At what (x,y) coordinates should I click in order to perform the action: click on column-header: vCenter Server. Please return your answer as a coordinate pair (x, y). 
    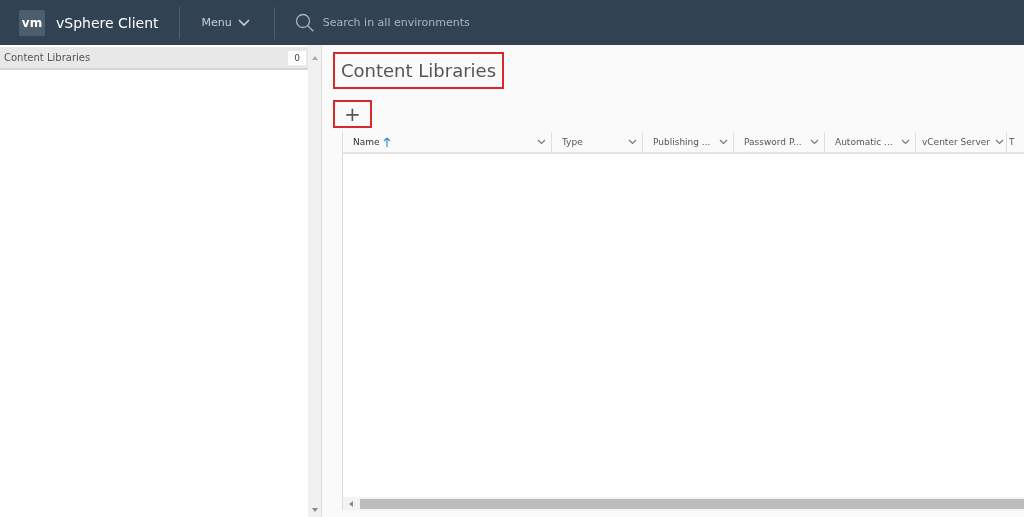
    Looking at the image, I should click on (961, 142).